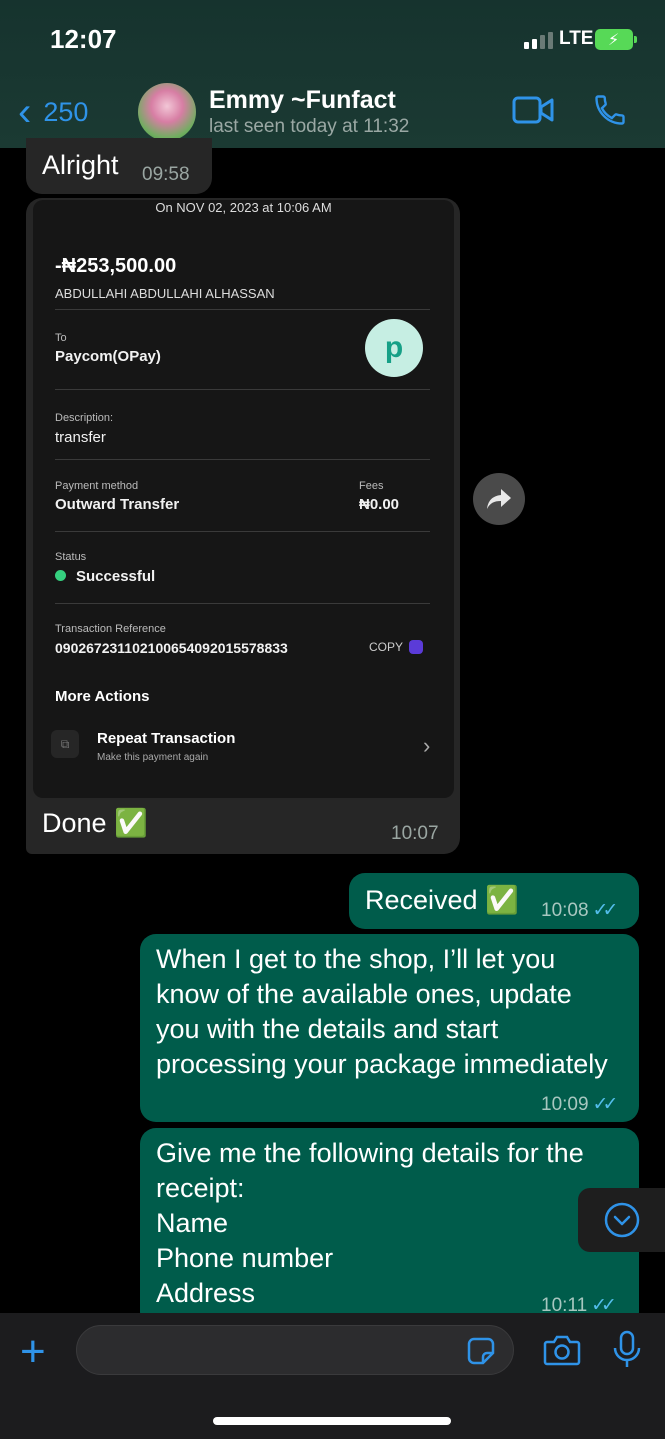 The image size is (665, 1439). I want to click on time-text: 10:09, so click(565, 1104).